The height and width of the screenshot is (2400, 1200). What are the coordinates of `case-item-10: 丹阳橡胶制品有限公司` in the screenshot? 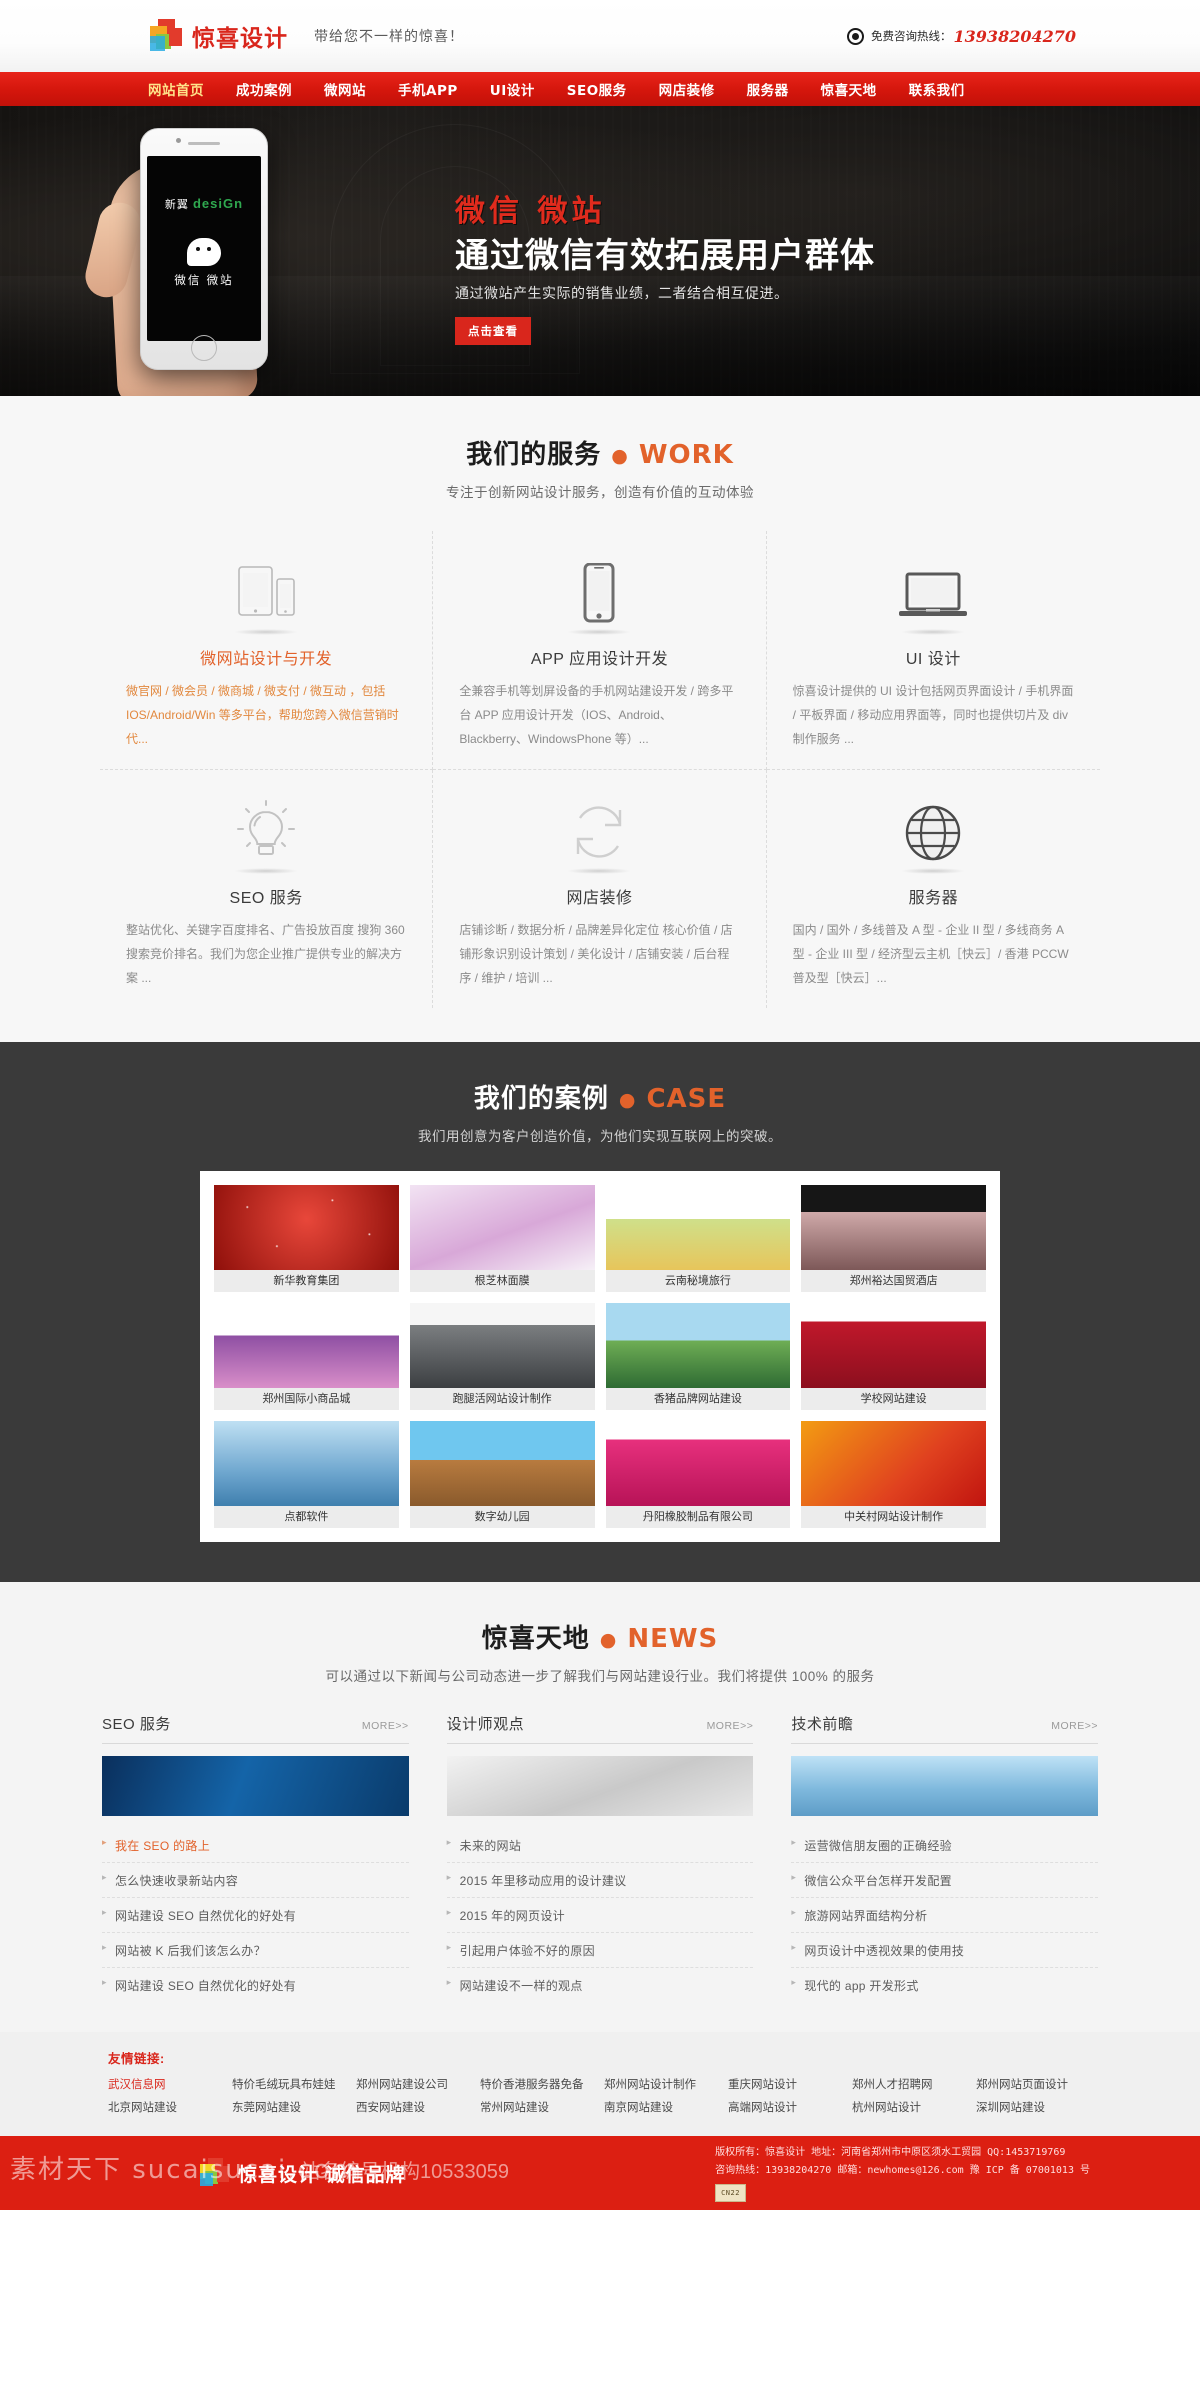 It's located at (698, 1474).